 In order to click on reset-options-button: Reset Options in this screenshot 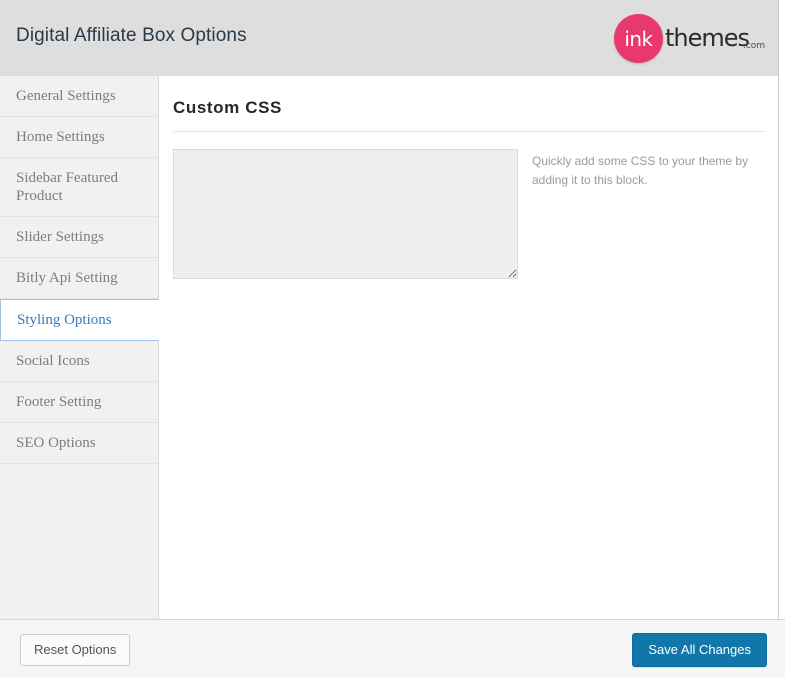, I will do `click(75, 650)`.